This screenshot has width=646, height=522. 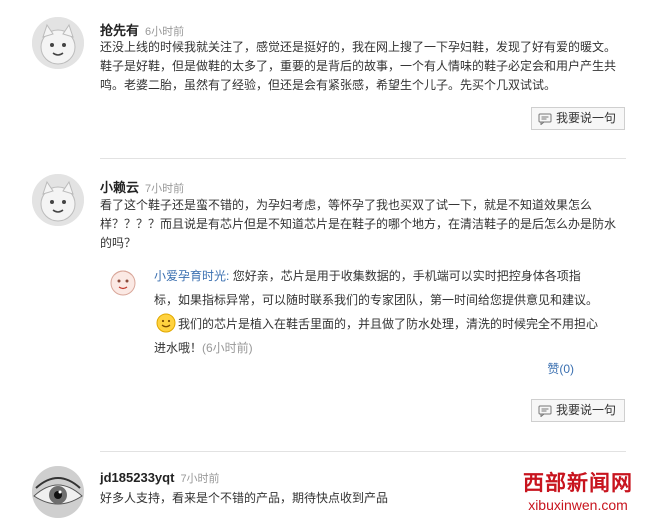 What do you see at coordinates (137, 477) in the screenshot?
I see `comment-username: jd185233yqt` at bounding box center [137, 477].